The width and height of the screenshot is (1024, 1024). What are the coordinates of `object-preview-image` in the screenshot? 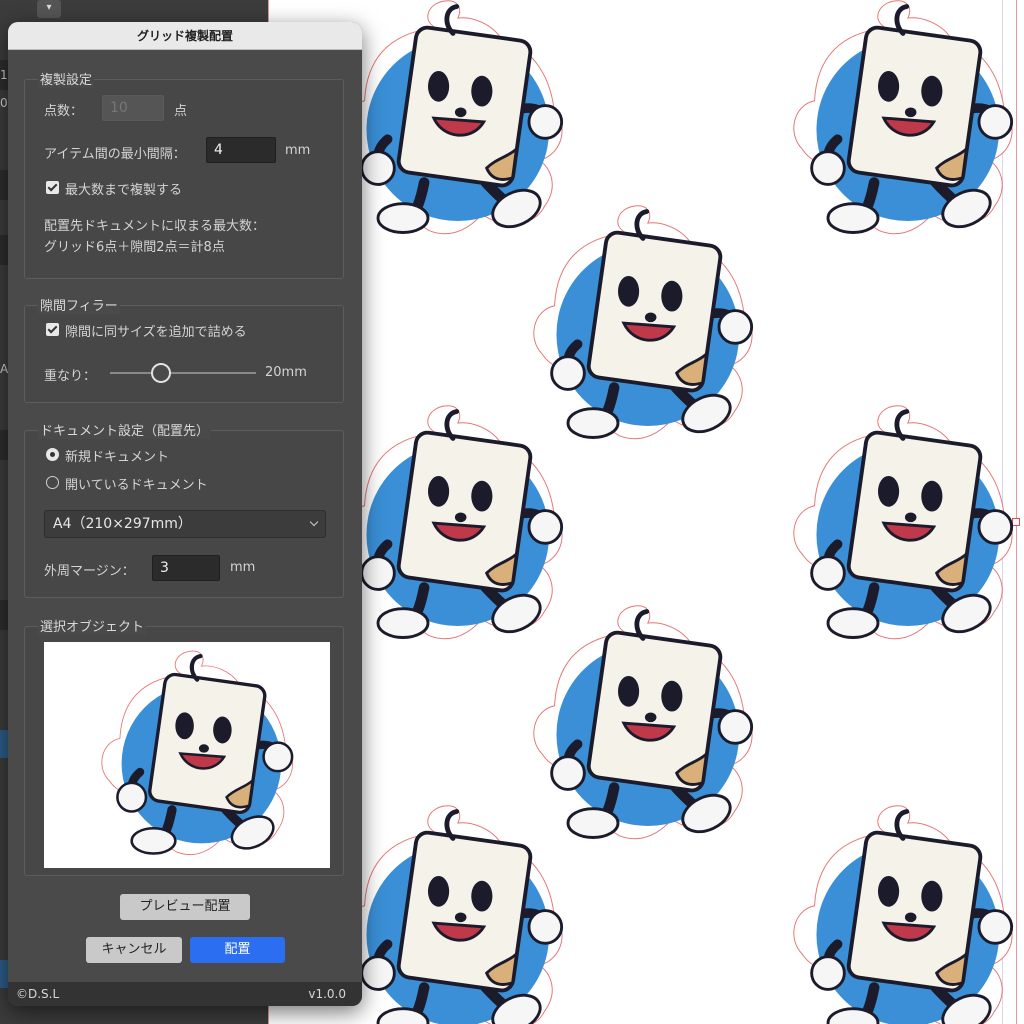 It's located at (187, 755).